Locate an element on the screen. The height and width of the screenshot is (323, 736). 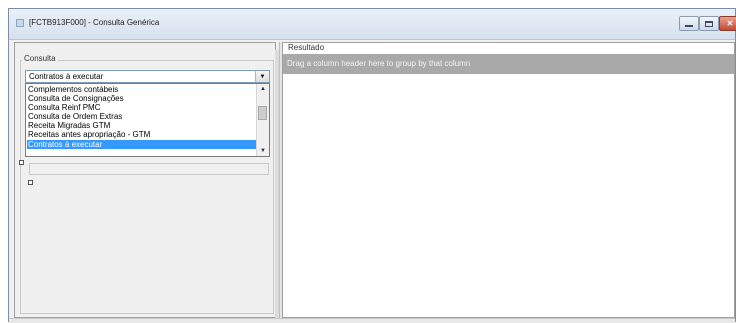
dropdown-scrollbar: ▲ ▼ is located at coordinates (262, 120).